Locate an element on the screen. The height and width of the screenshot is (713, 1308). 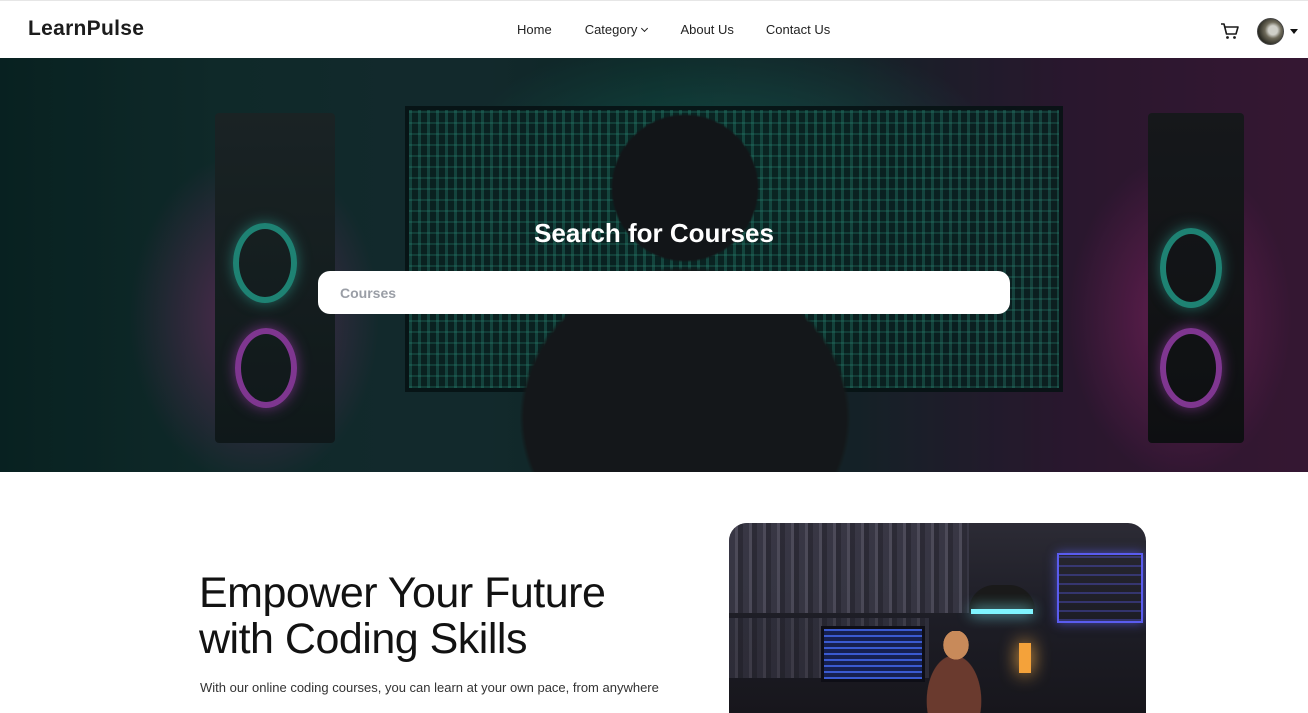
cart-icon is located at coordinates (1230, 31).